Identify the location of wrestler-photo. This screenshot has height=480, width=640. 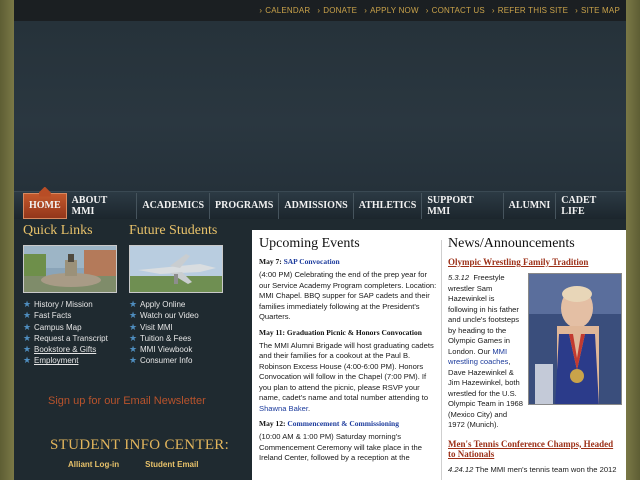
(575, 339).